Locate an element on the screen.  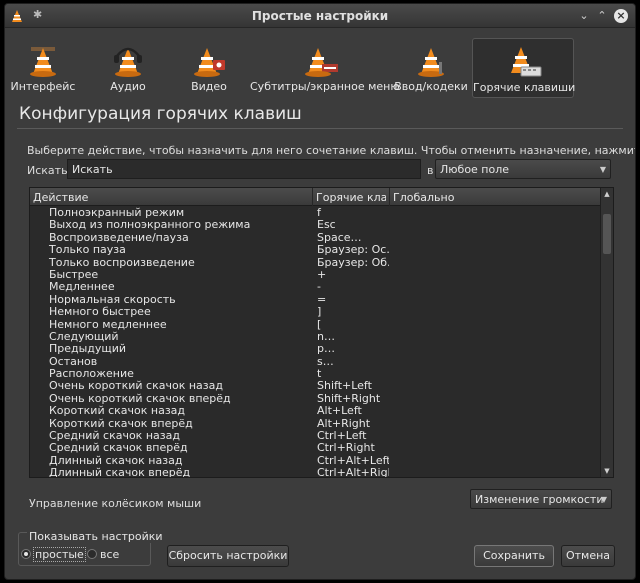
column-header-global: Глобально is located at coordinates (493, 197).